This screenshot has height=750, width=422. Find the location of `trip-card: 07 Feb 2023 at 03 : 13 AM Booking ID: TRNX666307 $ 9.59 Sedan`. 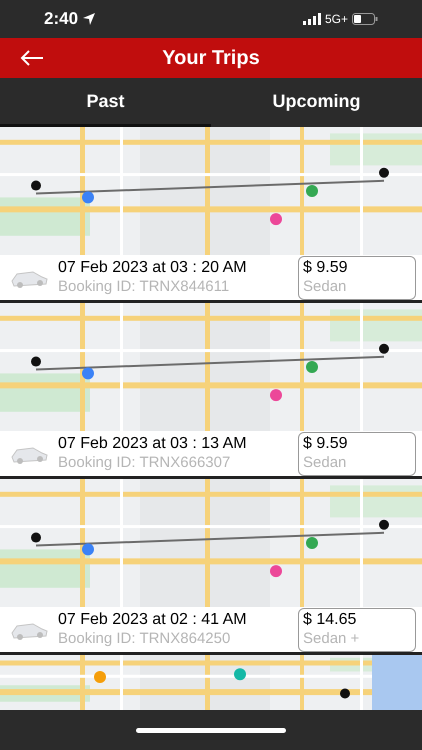

trip-card: 07 Feb 2023 at 03 : 13 AM Booking ID: TRNX666307 $ 9.59 Sedan is located at coordinates (211, 455).